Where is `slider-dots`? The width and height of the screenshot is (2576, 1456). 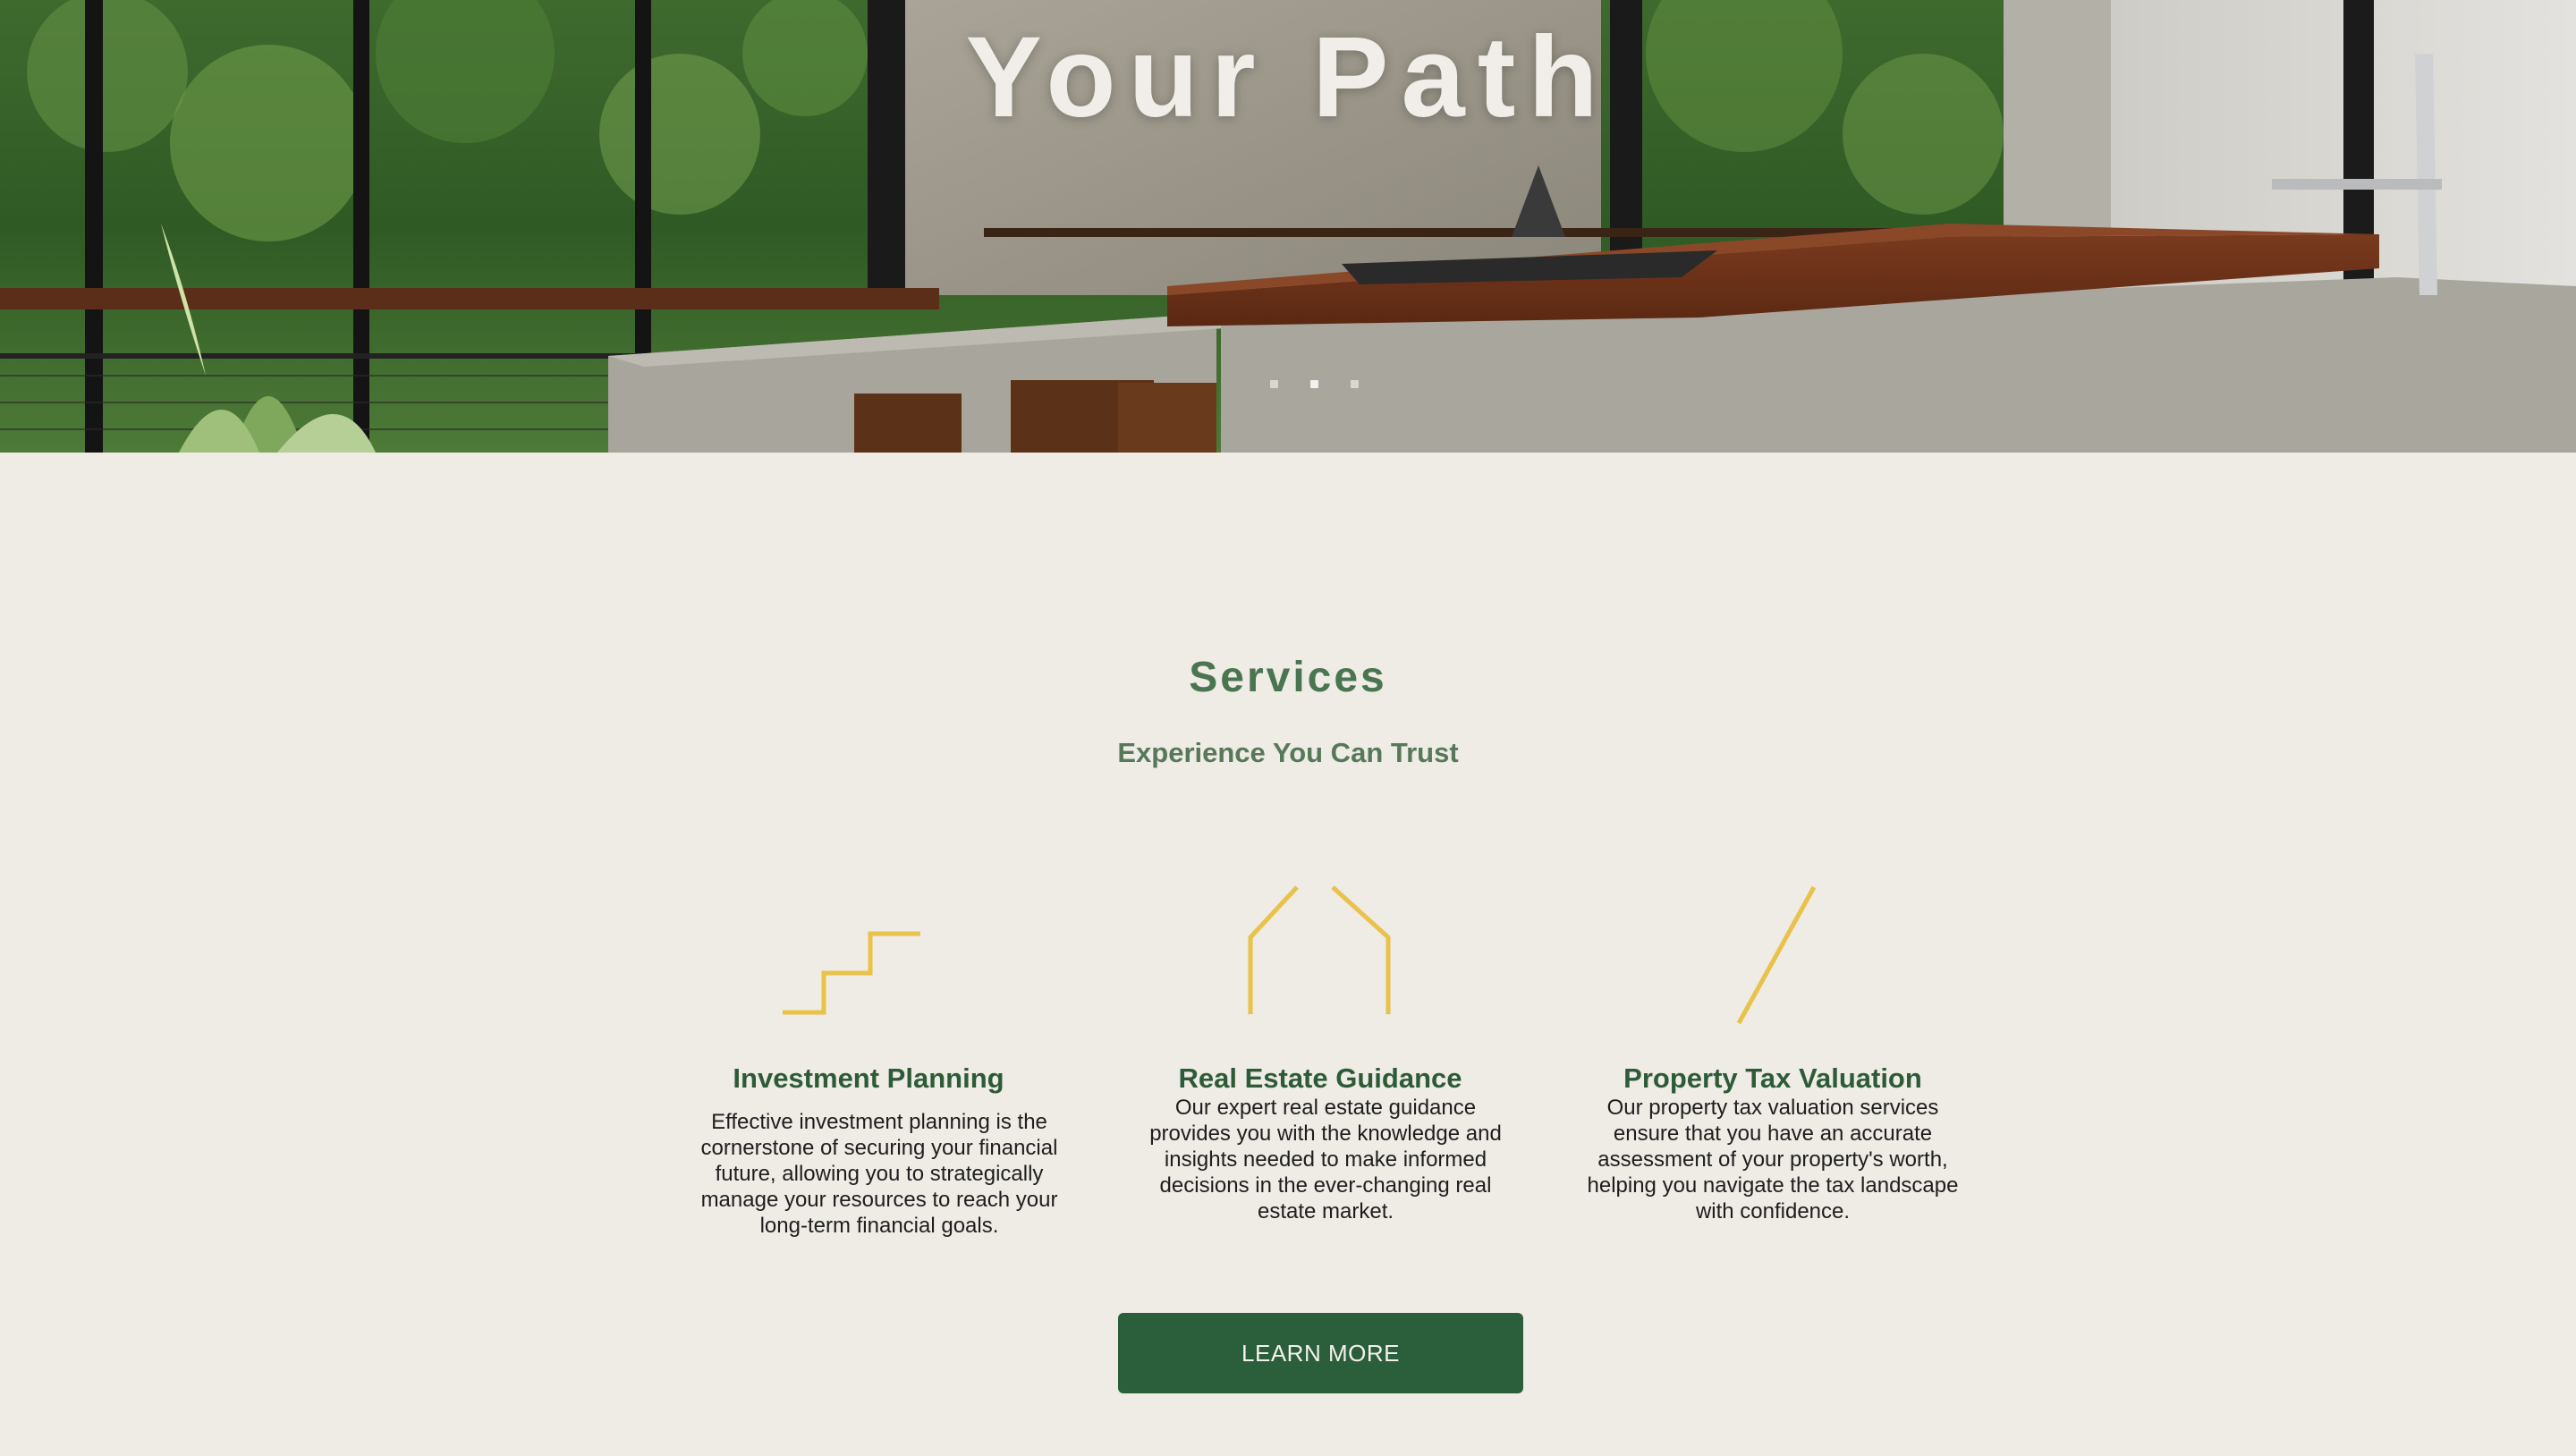 slider-dots is located at coordinates (1314, 384).